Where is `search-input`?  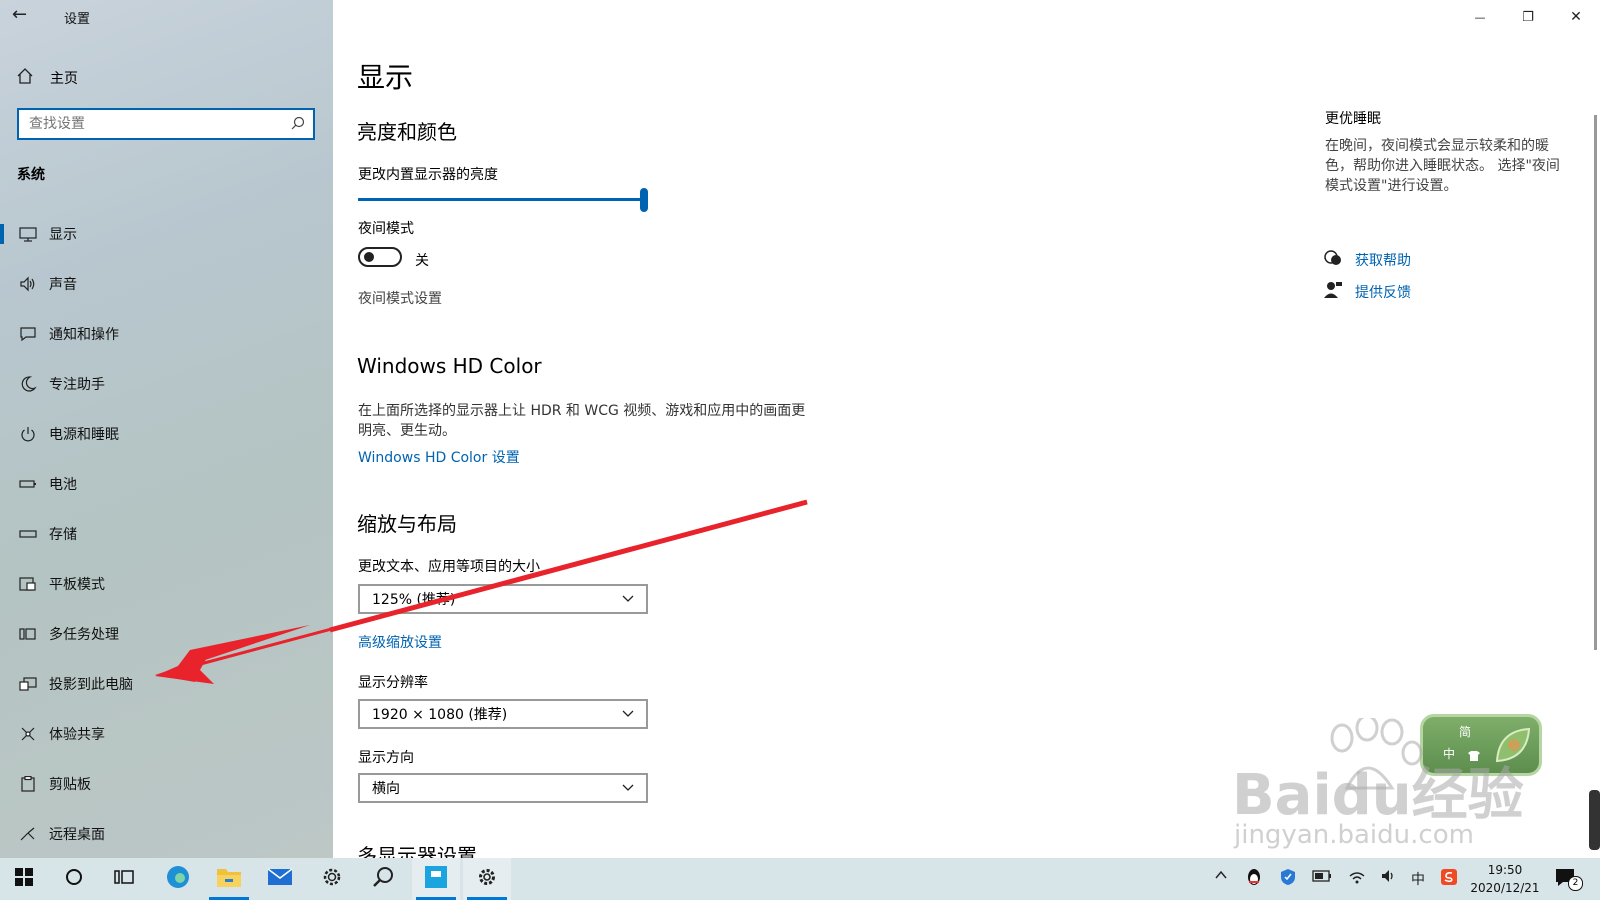 search-input is located at coordinates (159, 124).